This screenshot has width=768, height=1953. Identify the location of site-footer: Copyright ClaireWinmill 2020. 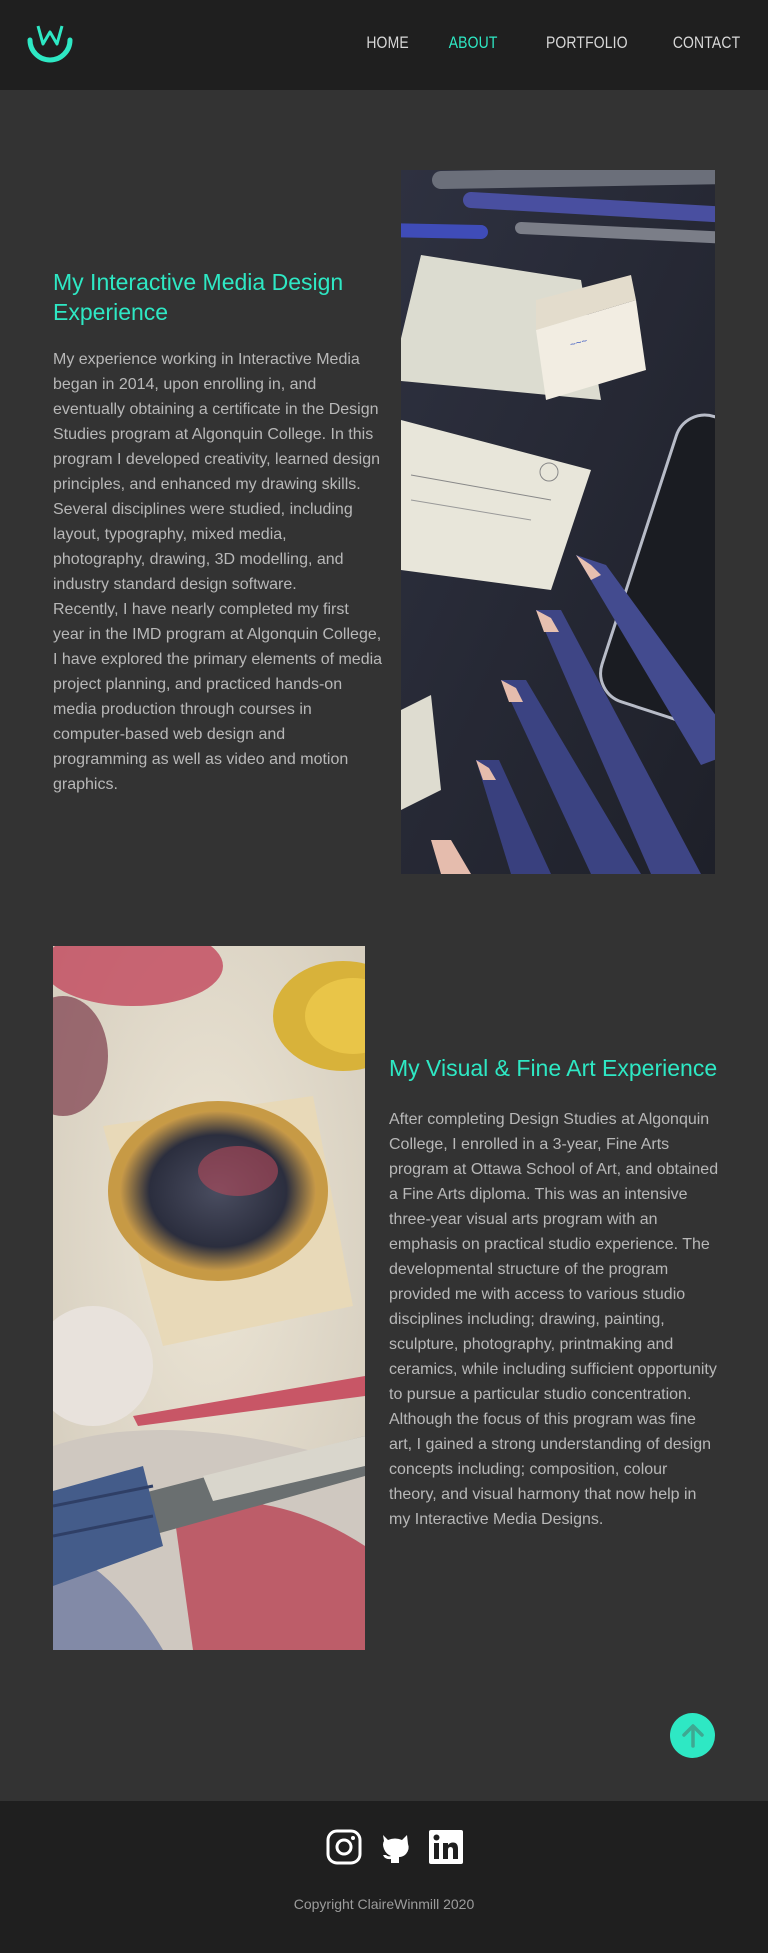
(384, 1877).